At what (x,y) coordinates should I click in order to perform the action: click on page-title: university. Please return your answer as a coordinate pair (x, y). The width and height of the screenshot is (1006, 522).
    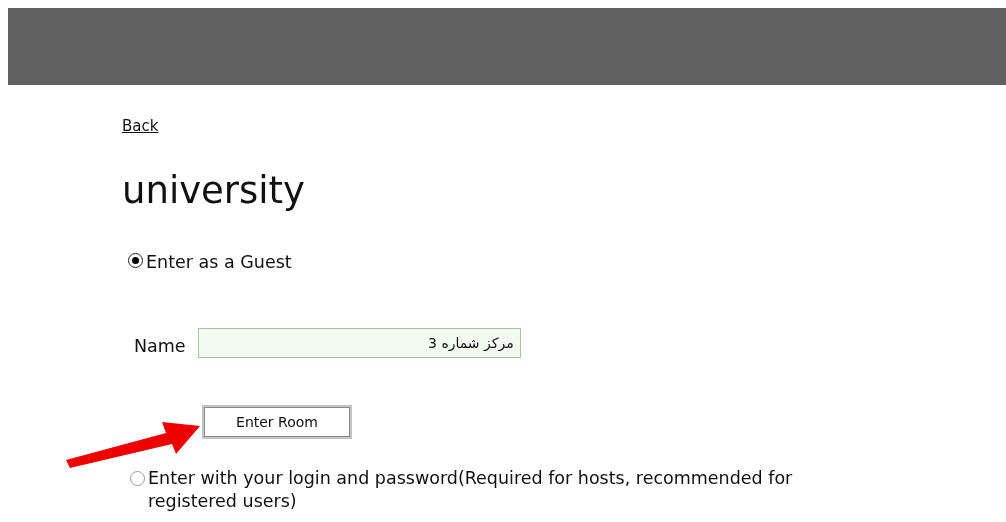
    Looking at the image, I should click on (213, 190).